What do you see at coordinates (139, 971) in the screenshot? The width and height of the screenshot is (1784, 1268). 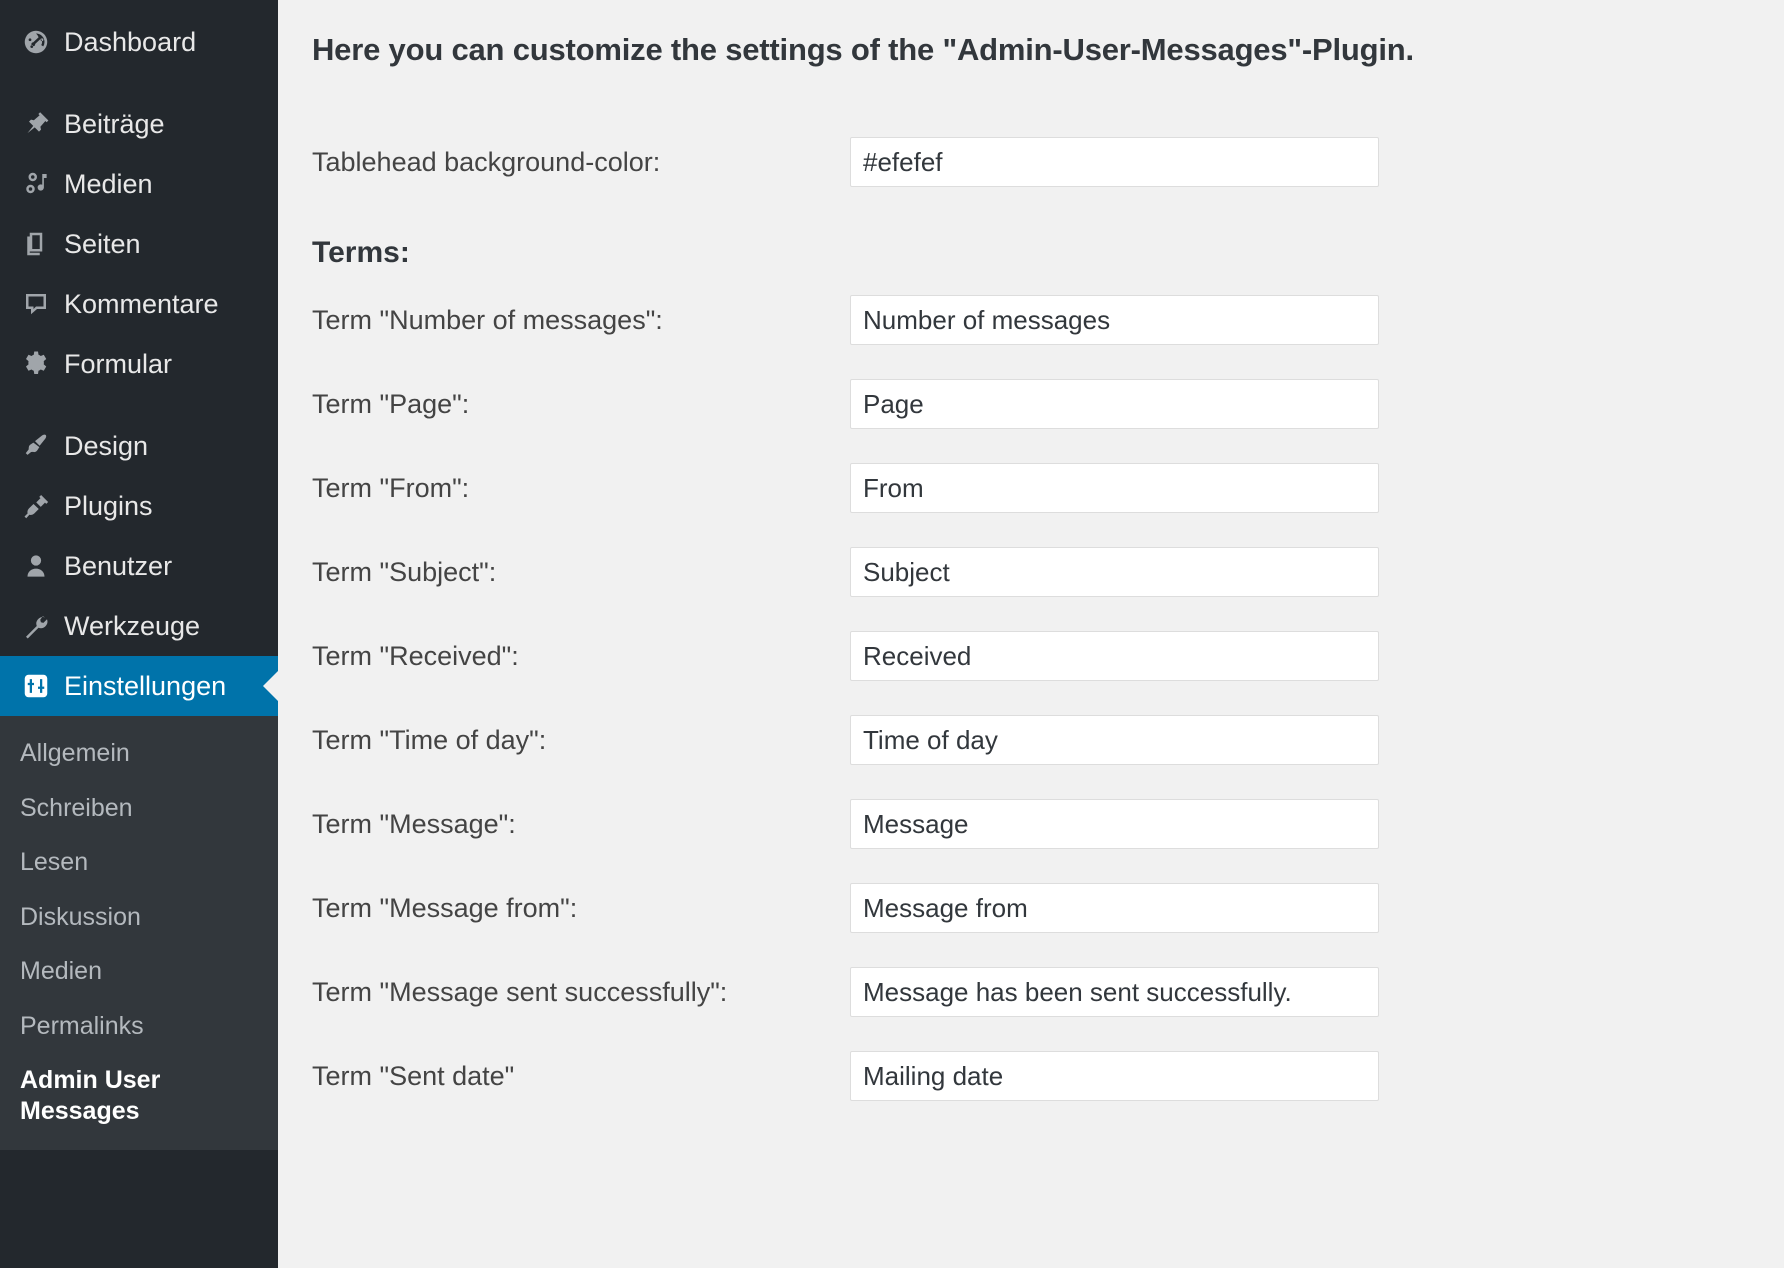 I see `submenu-item-medien: Medien` at bounding box center [139, 971].